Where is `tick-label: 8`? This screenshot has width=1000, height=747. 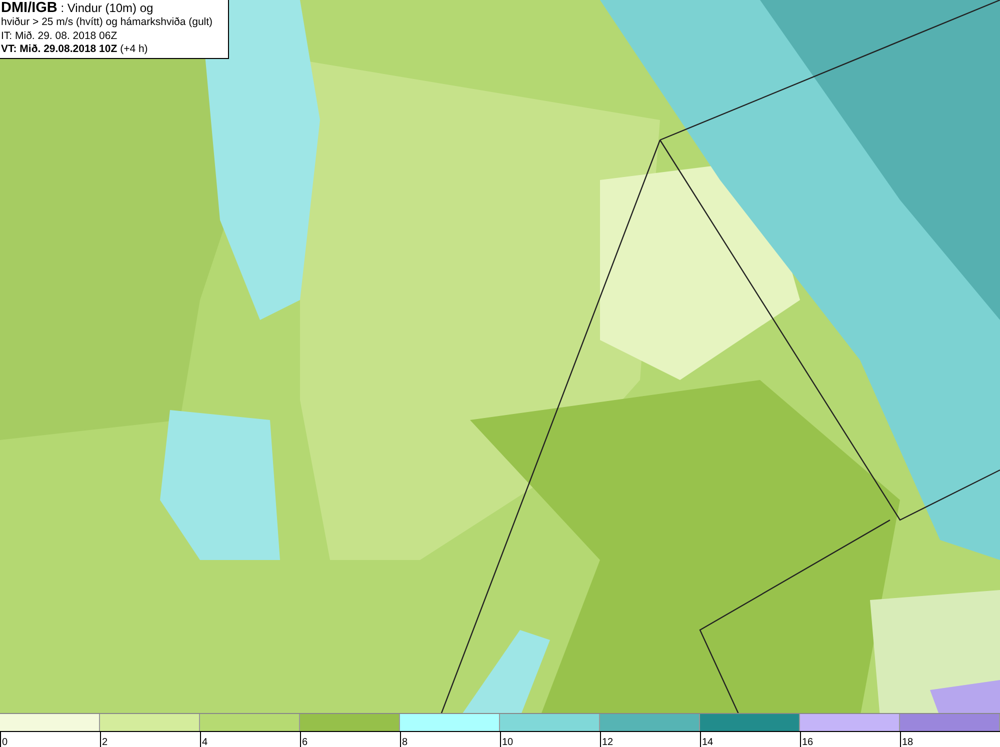
tick-label: 8 is located at coordinates (404, 742).